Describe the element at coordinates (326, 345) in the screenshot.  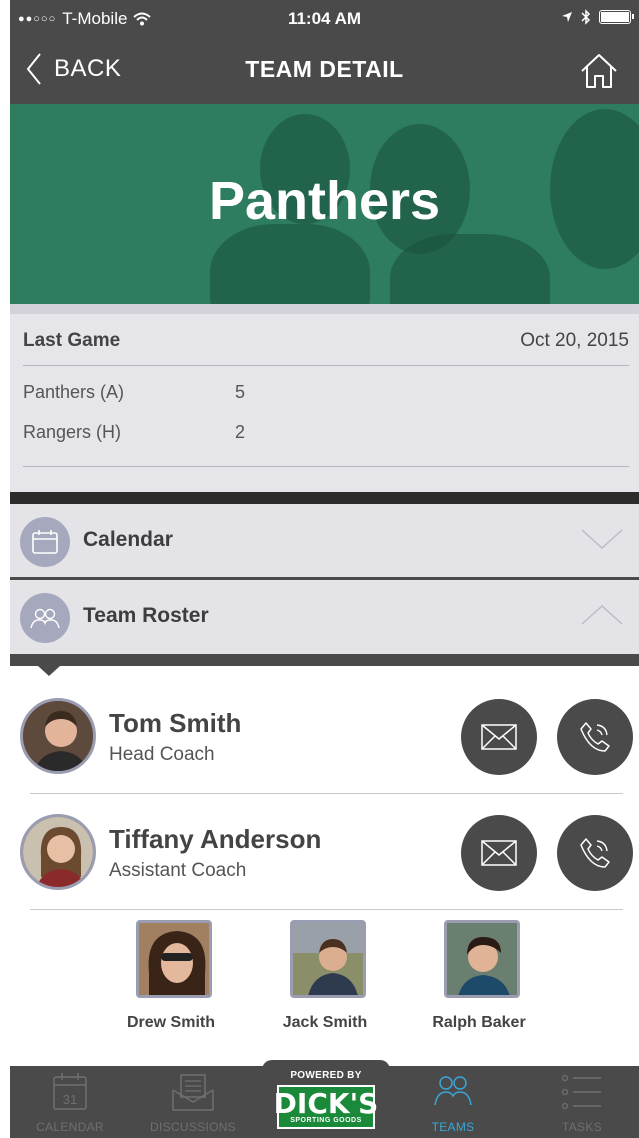
I see `last-game-header: Last Game Oct 20, 2015` at that location.